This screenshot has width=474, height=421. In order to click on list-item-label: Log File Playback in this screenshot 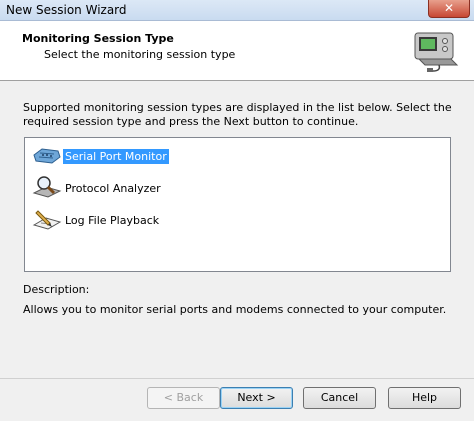, I will do `click(112, 220)`.